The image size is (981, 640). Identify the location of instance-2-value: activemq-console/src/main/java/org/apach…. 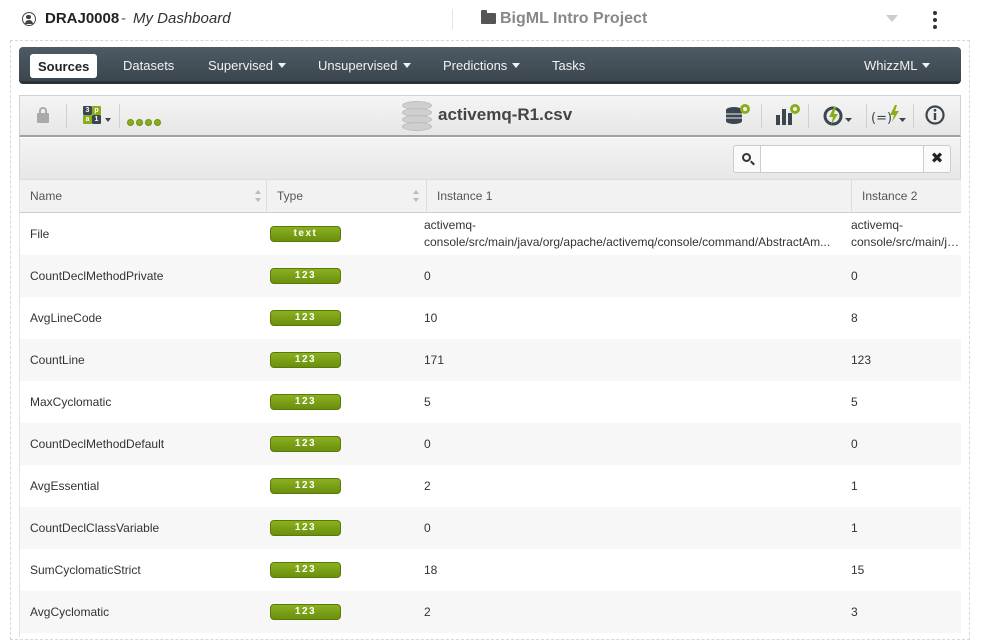
(906, 234).